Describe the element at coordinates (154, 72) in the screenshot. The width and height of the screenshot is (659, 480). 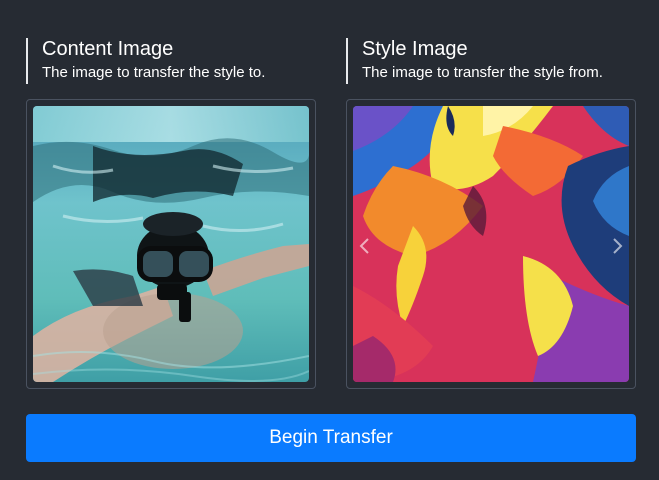
I see `content-image-subtitle: The image to transfer the style to.` at that location.